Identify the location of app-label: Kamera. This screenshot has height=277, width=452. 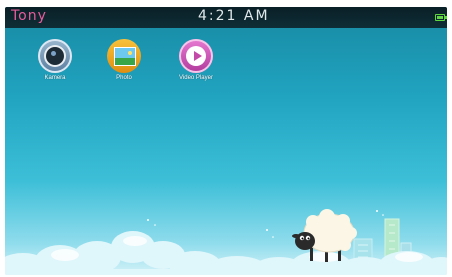
(55, 78).